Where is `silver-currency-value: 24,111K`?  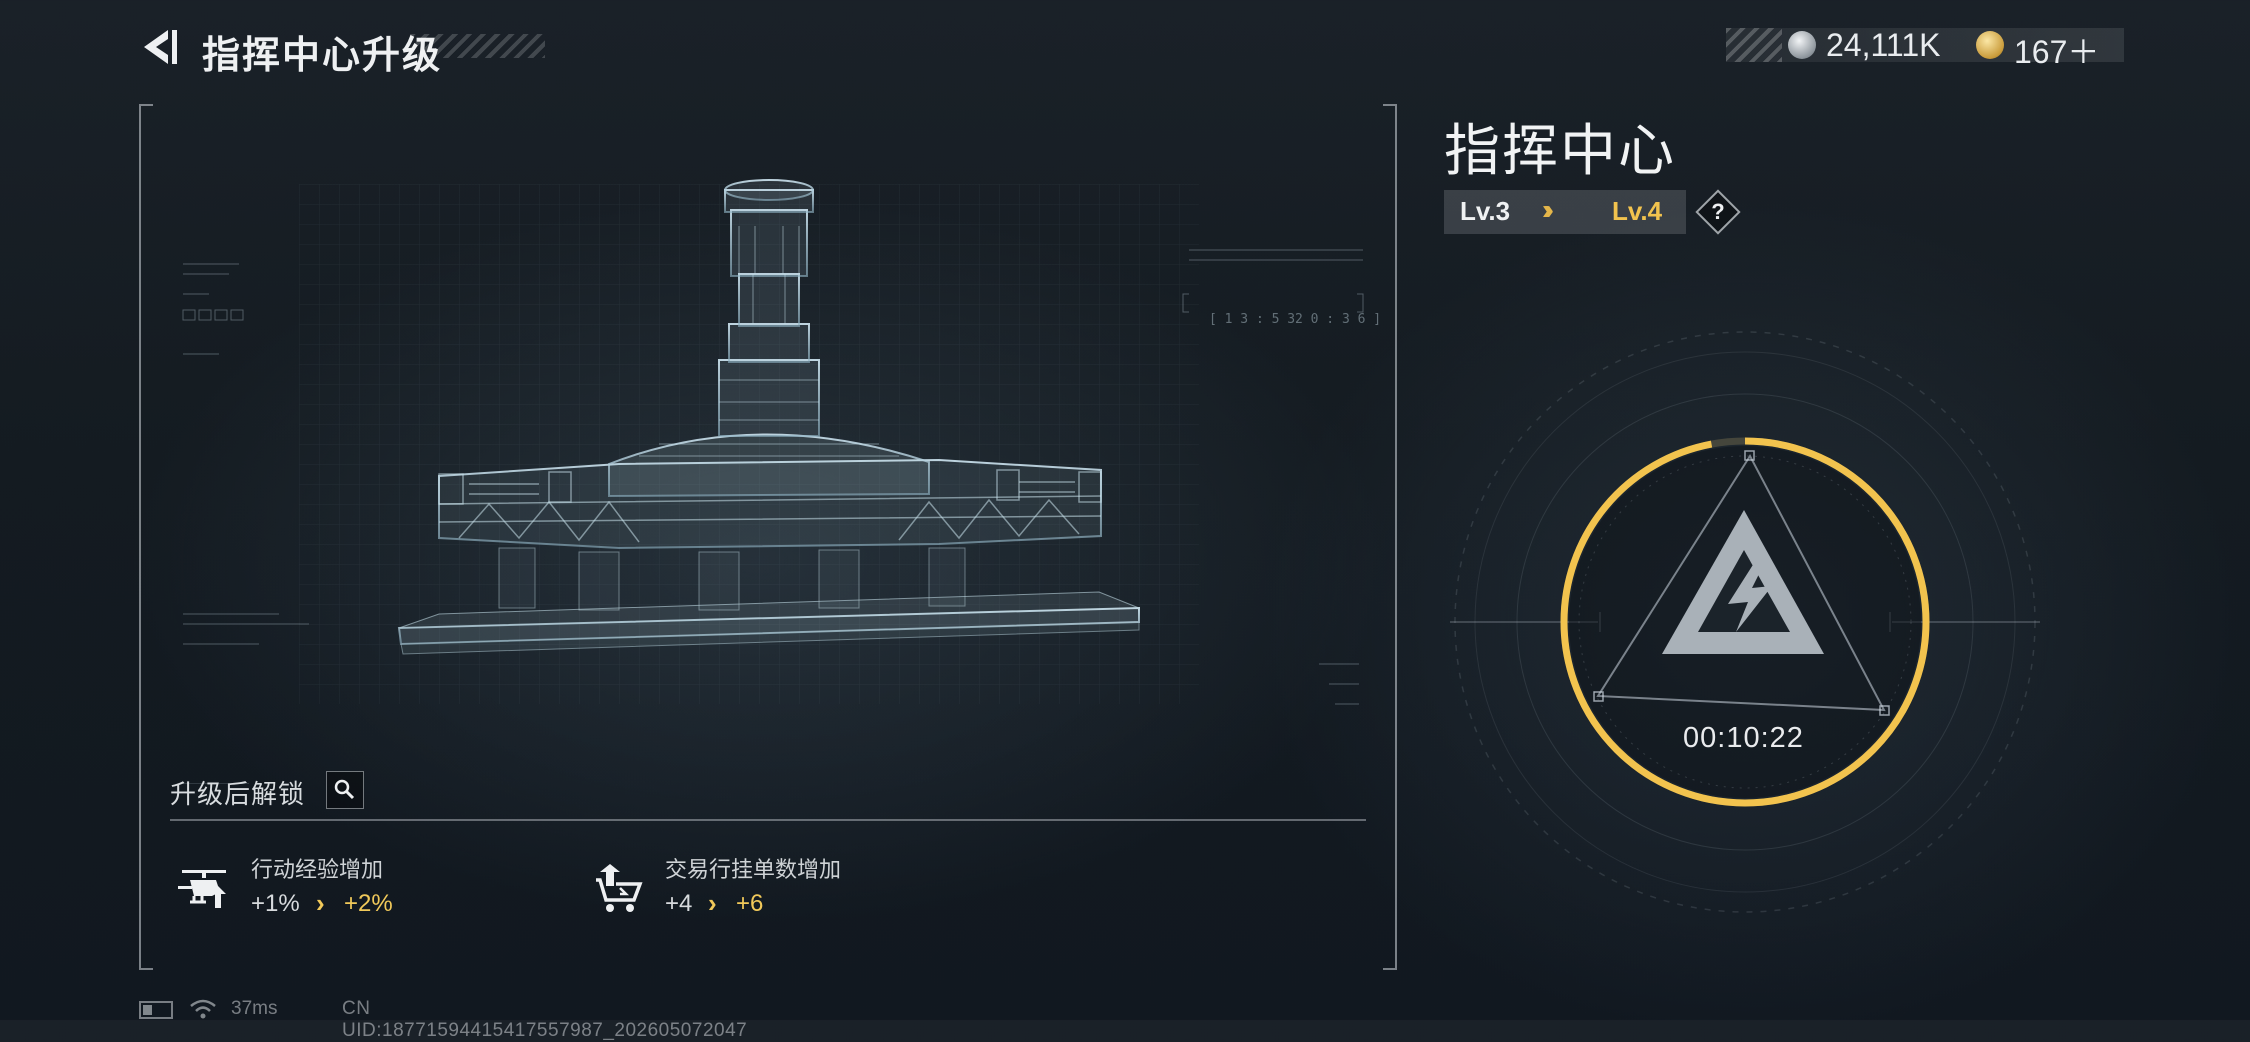
silver-currency-value: 24,111K is located at coordinates (1883, 45).